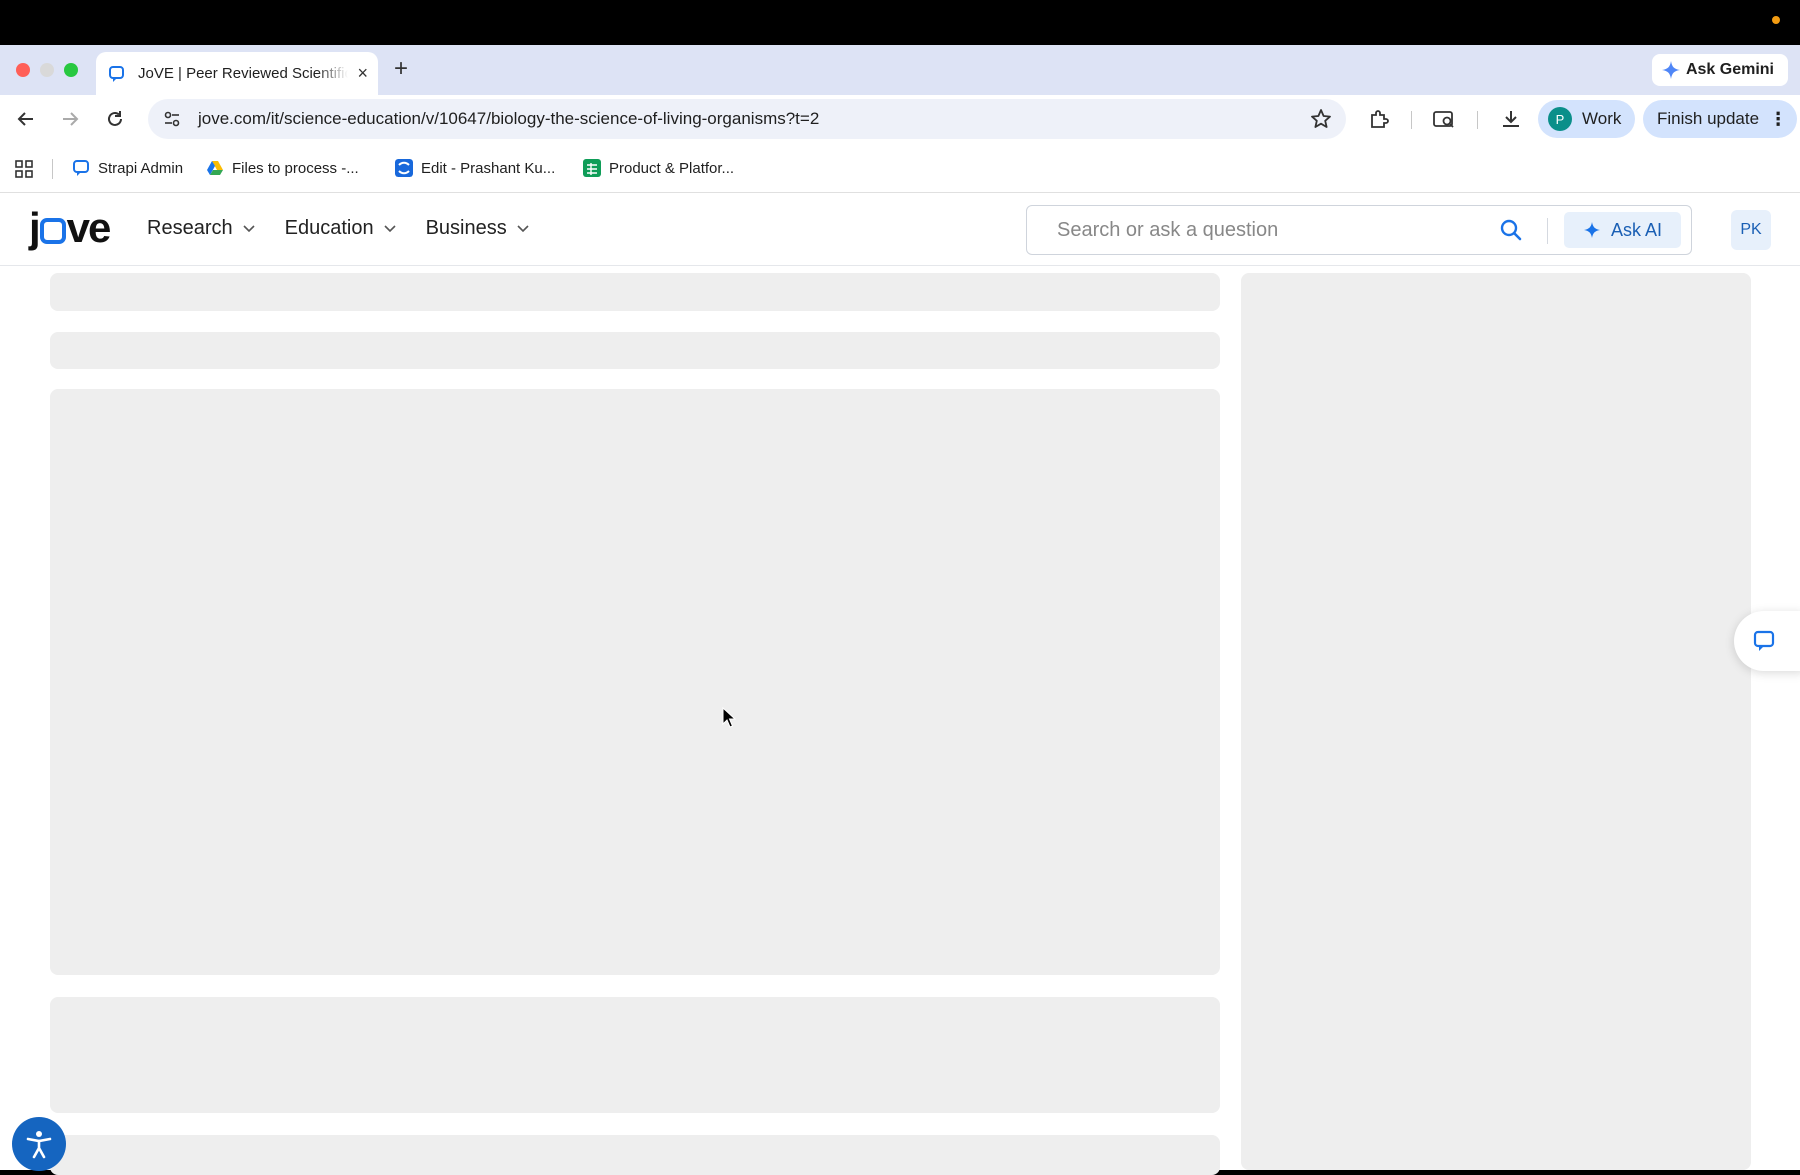 The image size is (1800, 1175). I want to click on apps-grid-icon, so click(24, 171).